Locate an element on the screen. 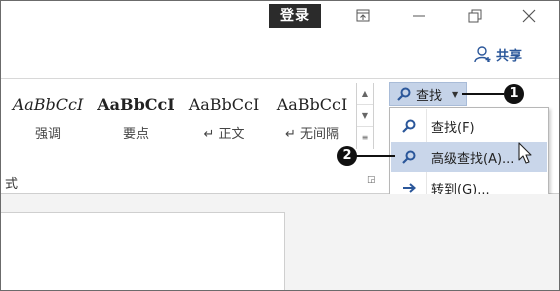 The width and height of the screenshot is (560, 291). style-no-spacing: AaBbCcI ↵ 无间隔 is located at coordinates (312, 120).